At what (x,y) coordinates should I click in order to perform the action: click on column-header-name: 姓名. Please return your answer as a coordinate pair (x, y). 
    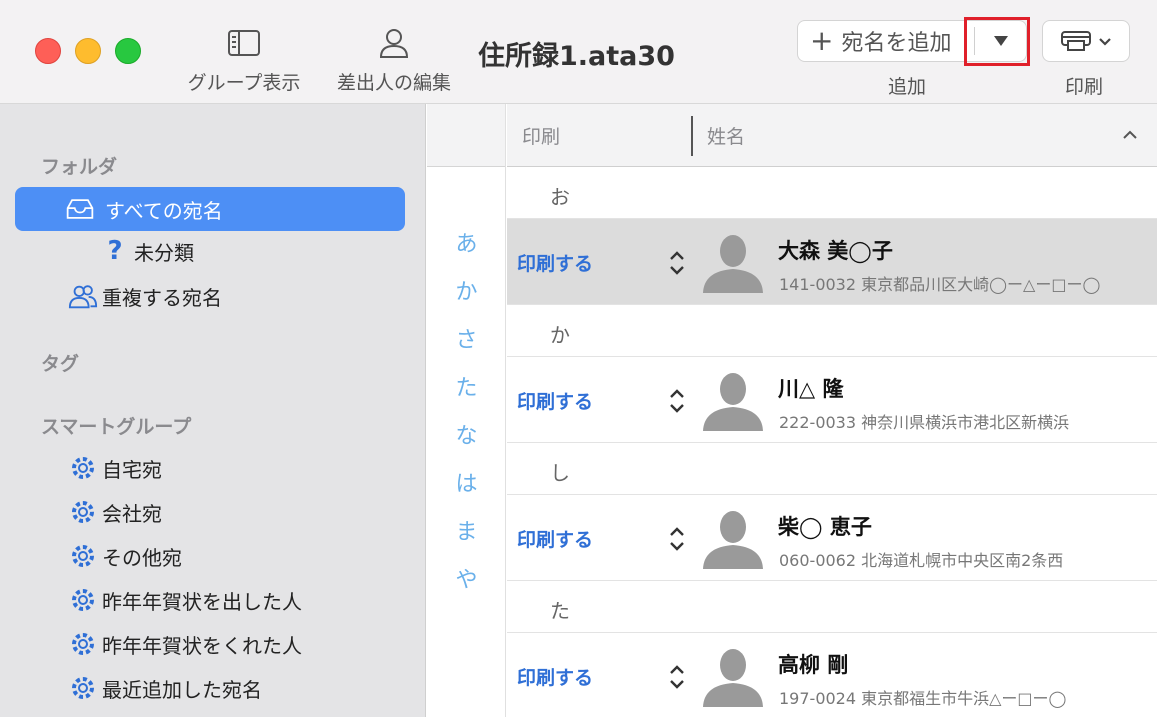
    Looking at the image, I should click on (726, 135).